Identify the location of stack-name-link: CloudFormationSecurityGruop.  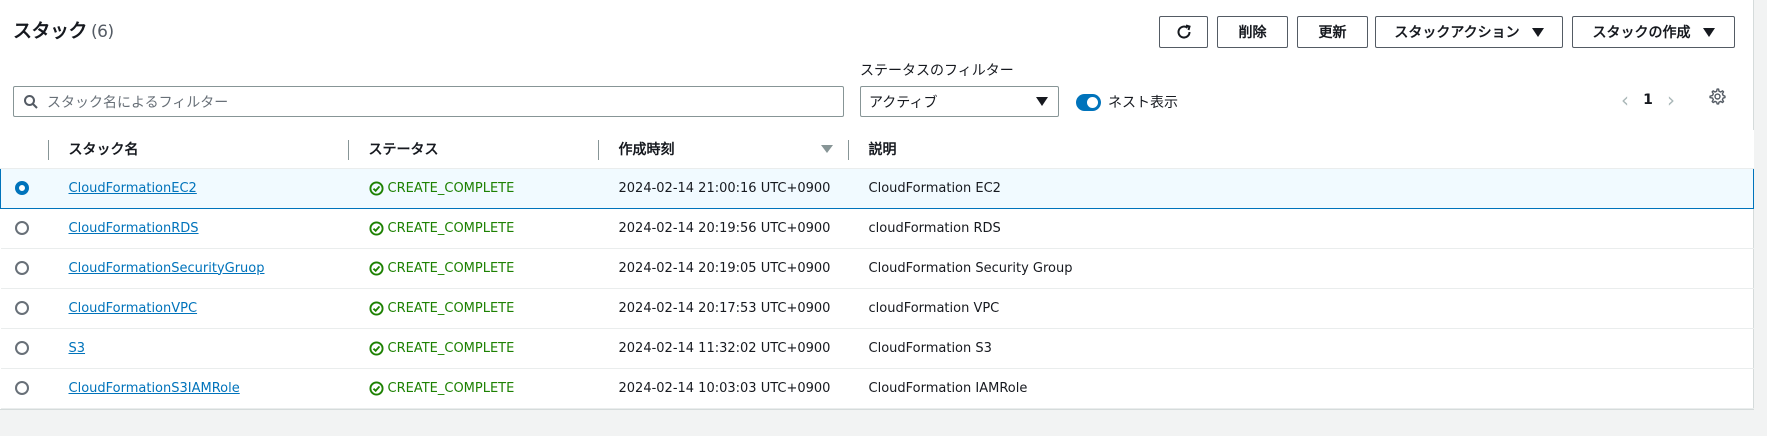
(167, 268).